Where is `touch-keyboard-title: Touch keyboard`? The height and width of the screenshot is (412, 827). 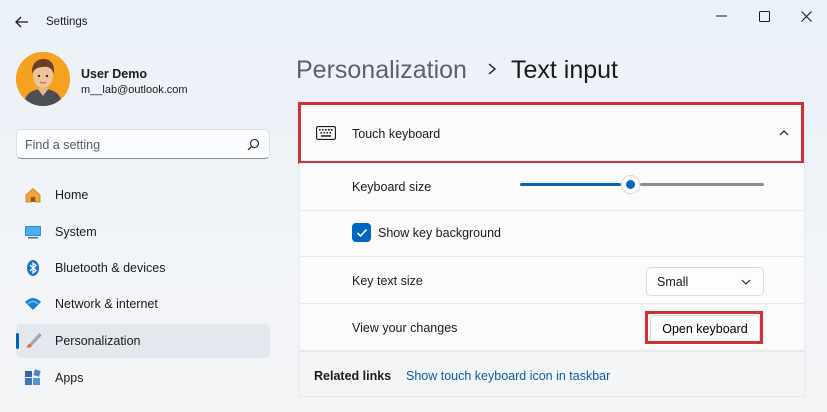 touch-keyboard-title: Touch keyboard is located at coordinates (396, 134).